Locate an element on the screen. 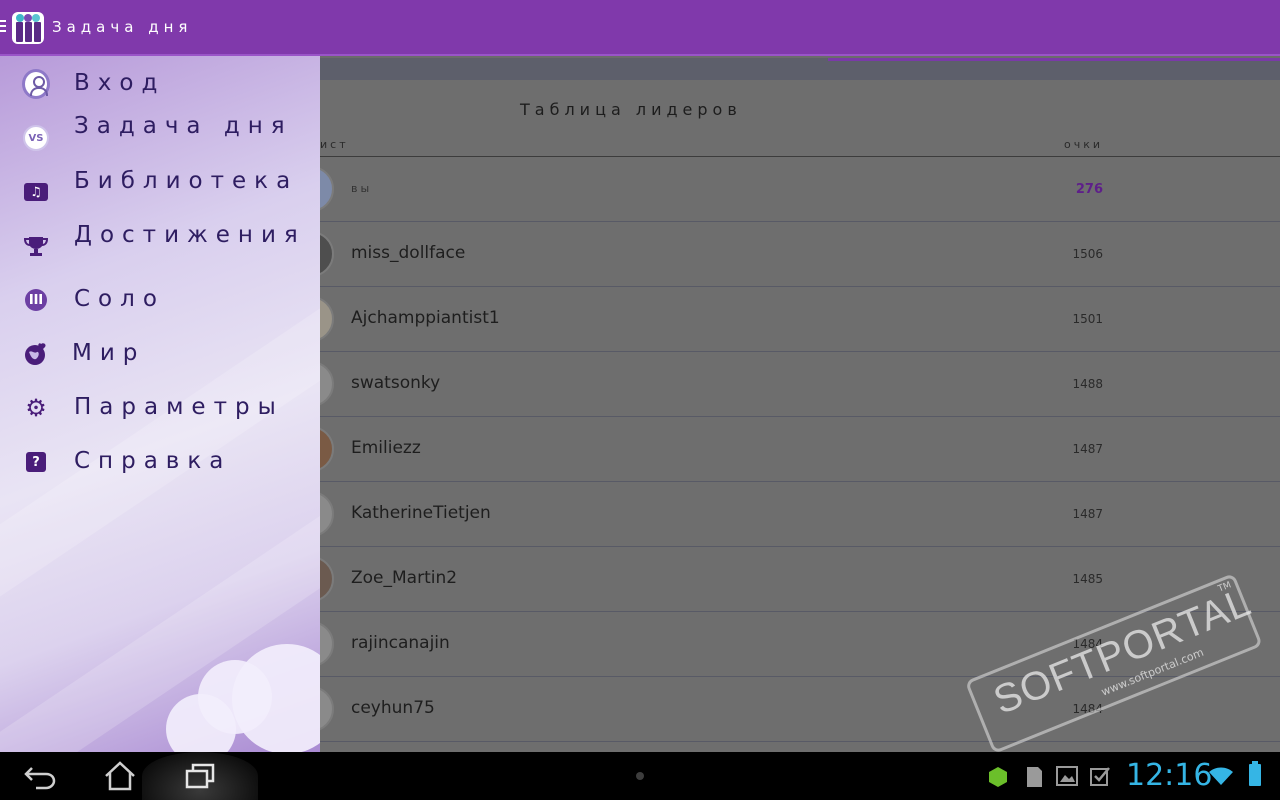 This screenshot has height=800, width=1280. page-indicator-dot is located at coordinates (640, 776).